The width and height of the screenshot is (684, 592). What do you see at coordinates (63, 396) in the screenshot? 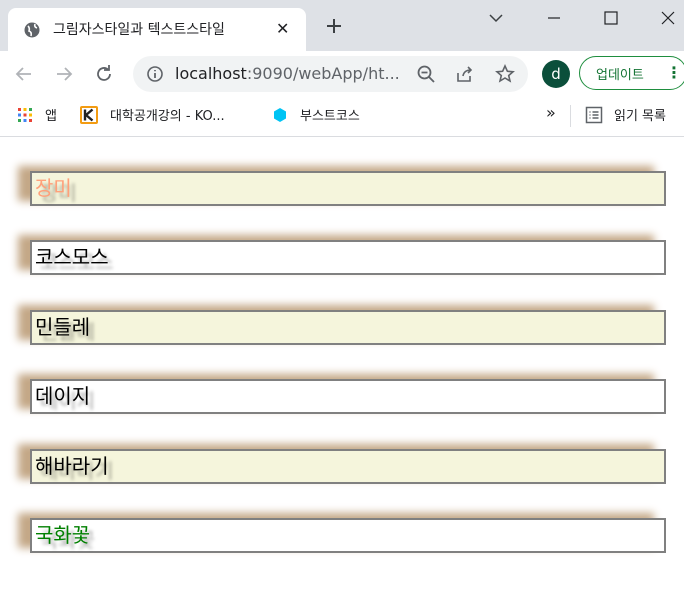
I see `flower-label: 데이지` at bounding box center [63, 396].